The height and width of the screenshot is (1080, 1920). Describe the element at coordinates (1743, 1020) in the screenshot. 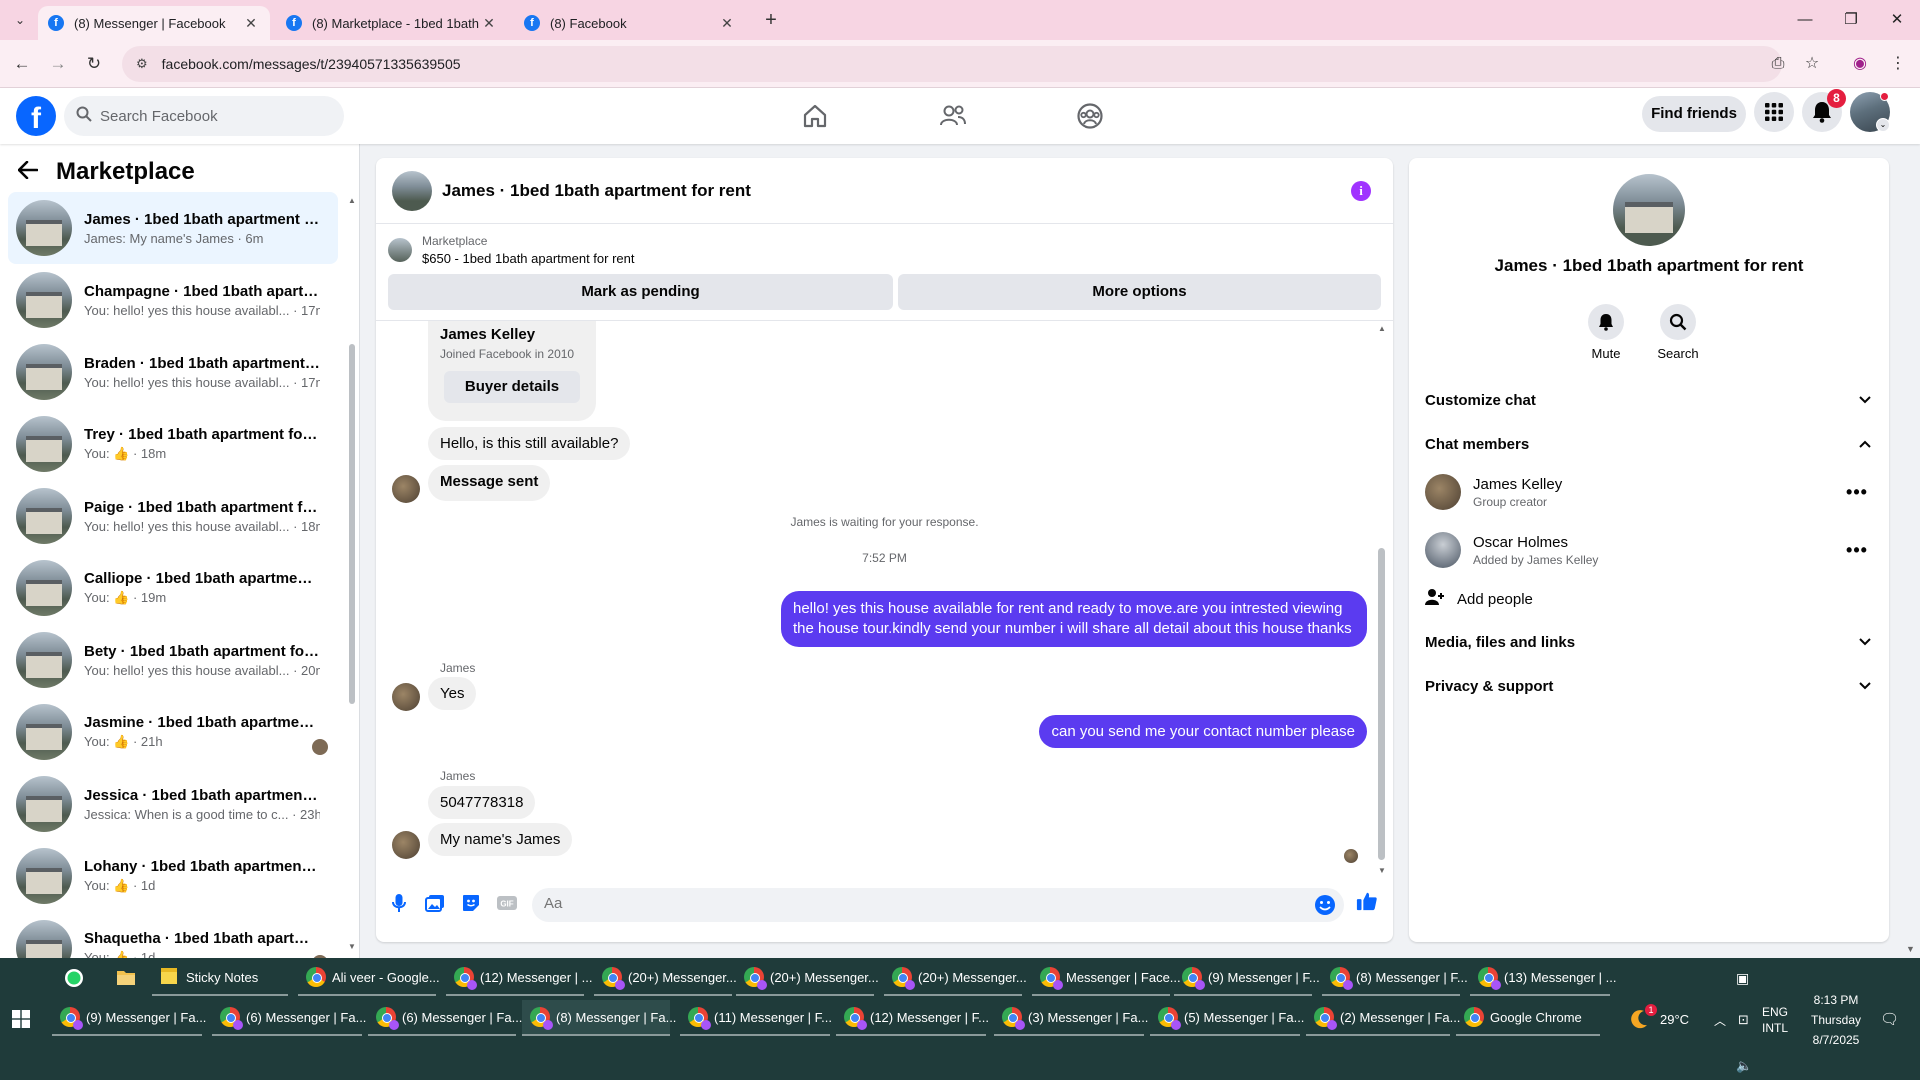

I see `network-icon: ⊡` at that location.